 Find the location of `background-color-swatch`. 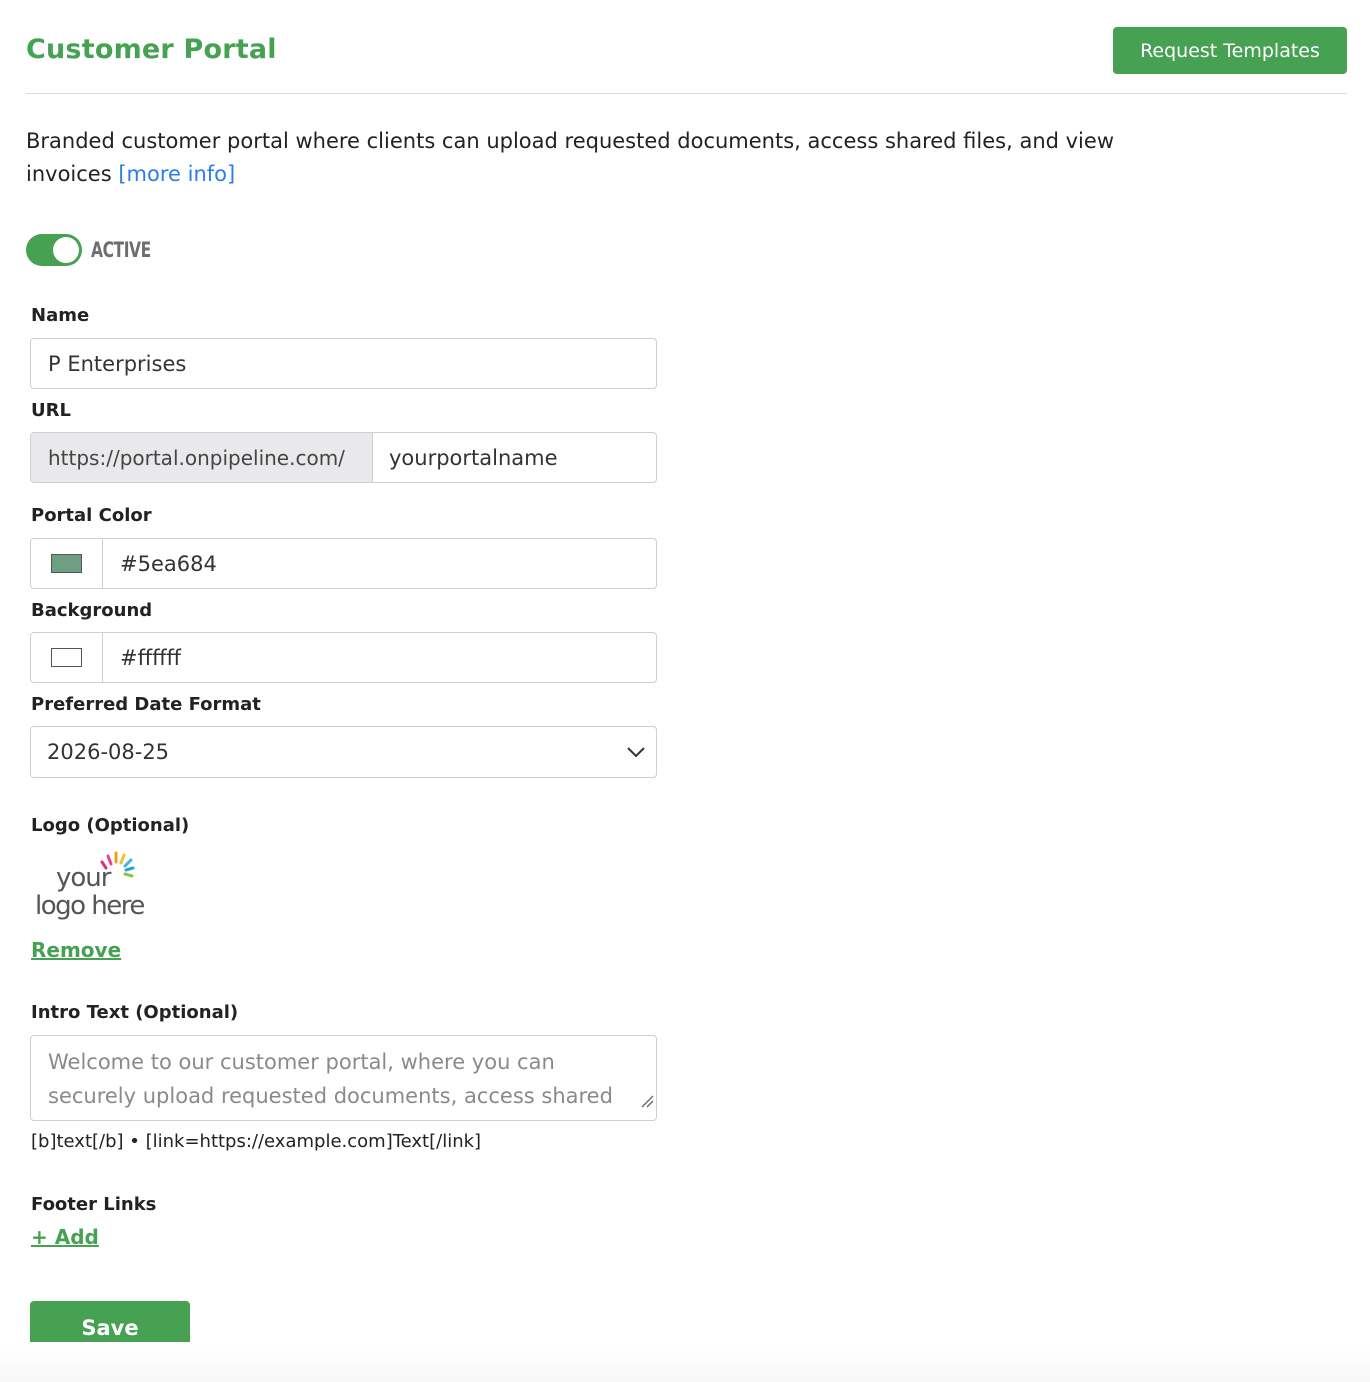

background-color-swatch is located at coordinates (66, 657).